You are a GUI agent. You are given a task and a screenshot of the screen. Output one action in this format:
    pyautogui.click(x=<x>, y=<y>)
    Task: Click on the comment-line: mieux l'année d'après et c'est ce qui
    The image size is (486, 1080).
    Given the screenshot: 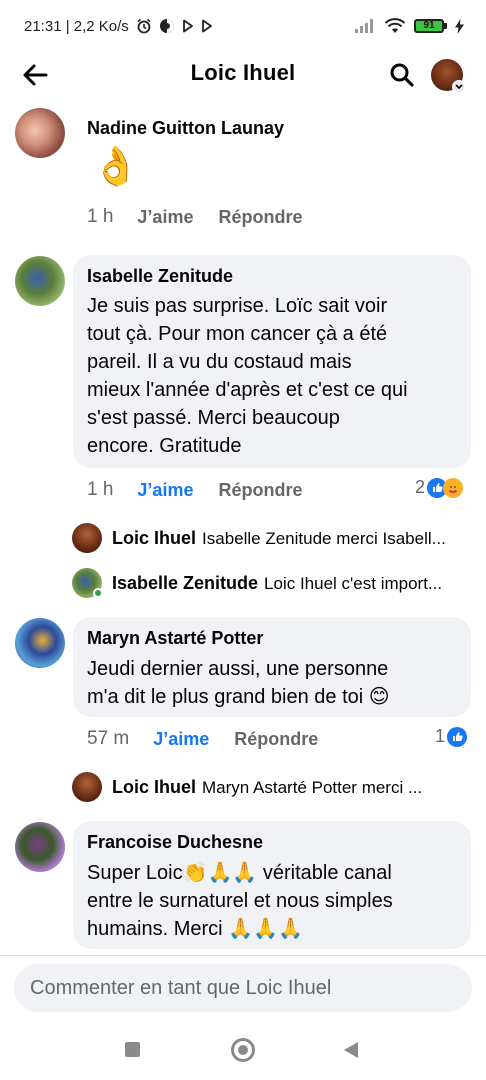 What is the action you would take?
    pyautogui.click(x=247, y=390)
    